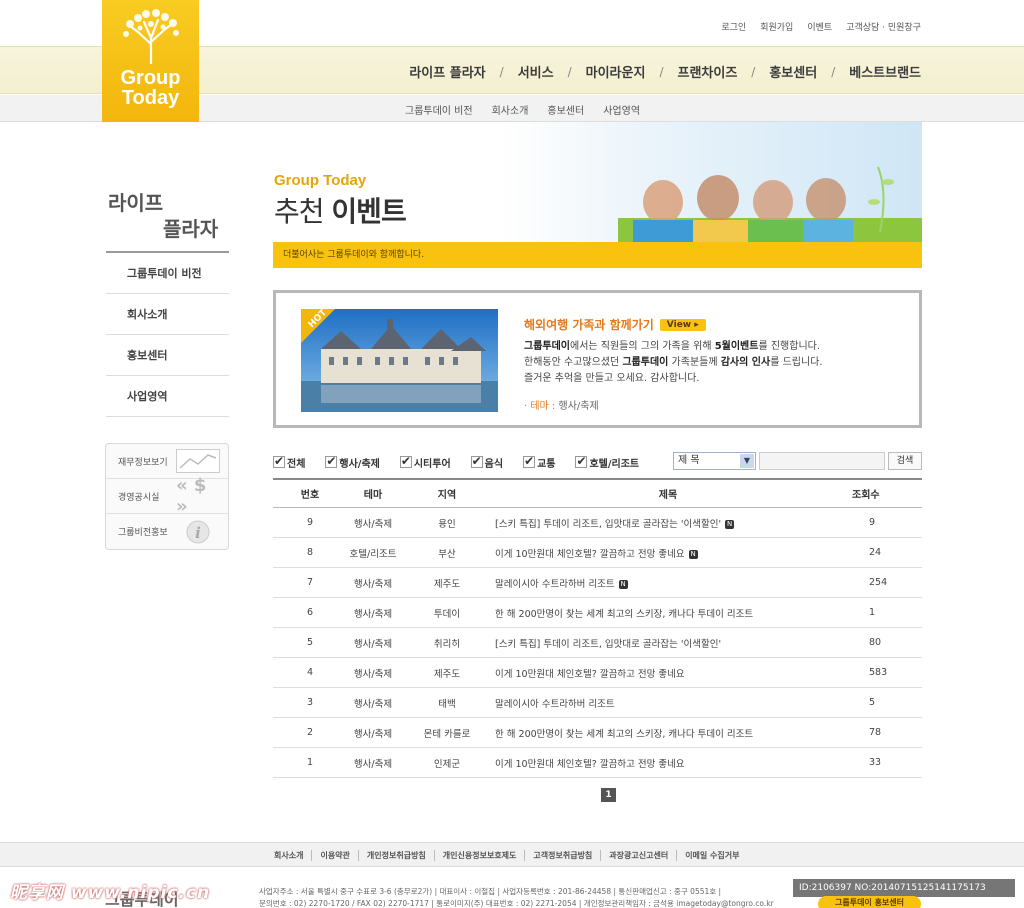 This screenshot has height=908, width=1024. Describe the element at coordinates (447, 495) in the screenshot. I see `header-region: 지역` at that location.